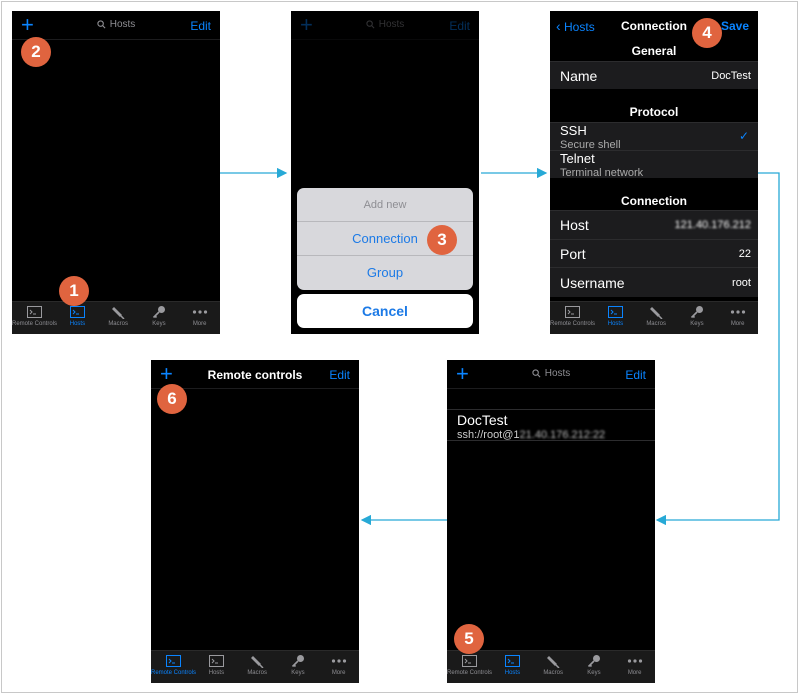 The width and height of the screenshot is (800, 695). I want to click on step-badge-4: 4, so click(707, 33).